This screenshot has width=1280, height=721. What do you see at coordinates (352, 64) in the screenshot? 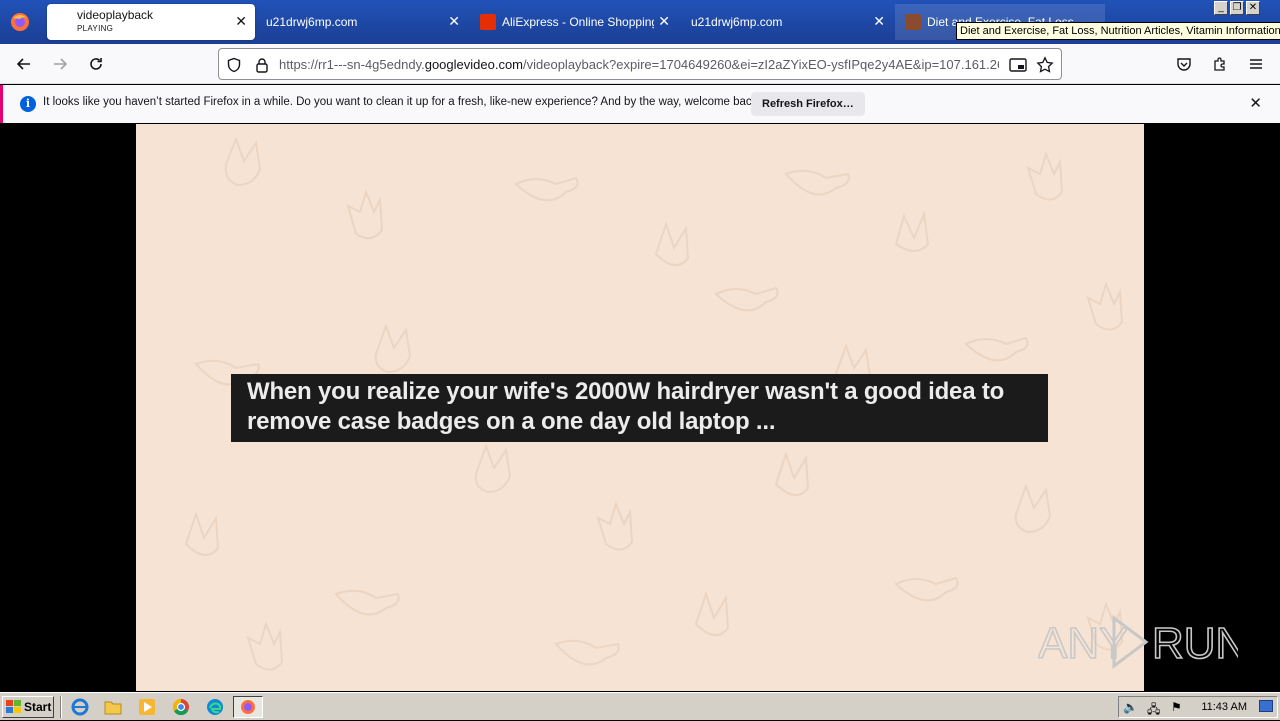
I see `url-prefix: https://rr1---sn-4g5edndy.` at bounding box center [352, 64].